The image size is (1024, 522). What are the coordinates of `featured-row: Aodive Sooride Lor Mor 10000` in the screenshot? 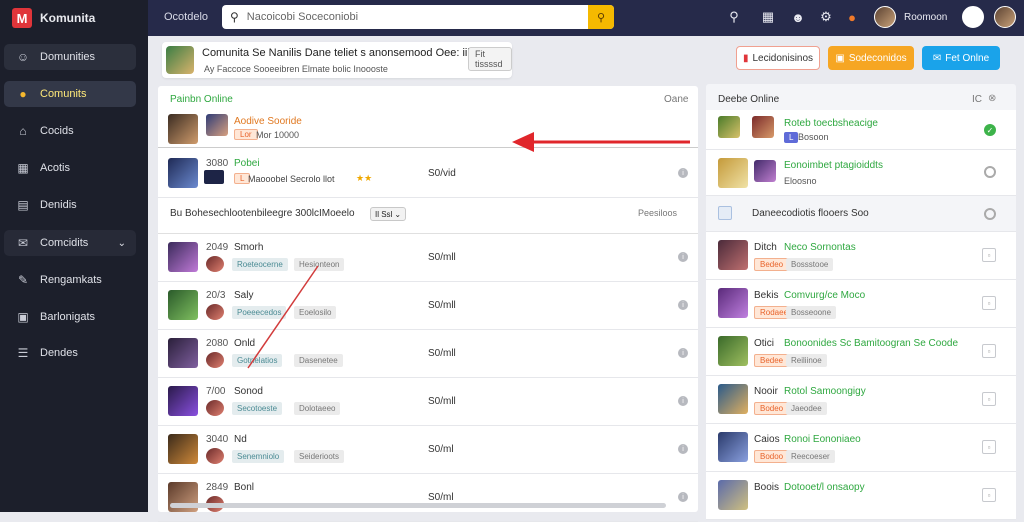 It's located at (428, 129).